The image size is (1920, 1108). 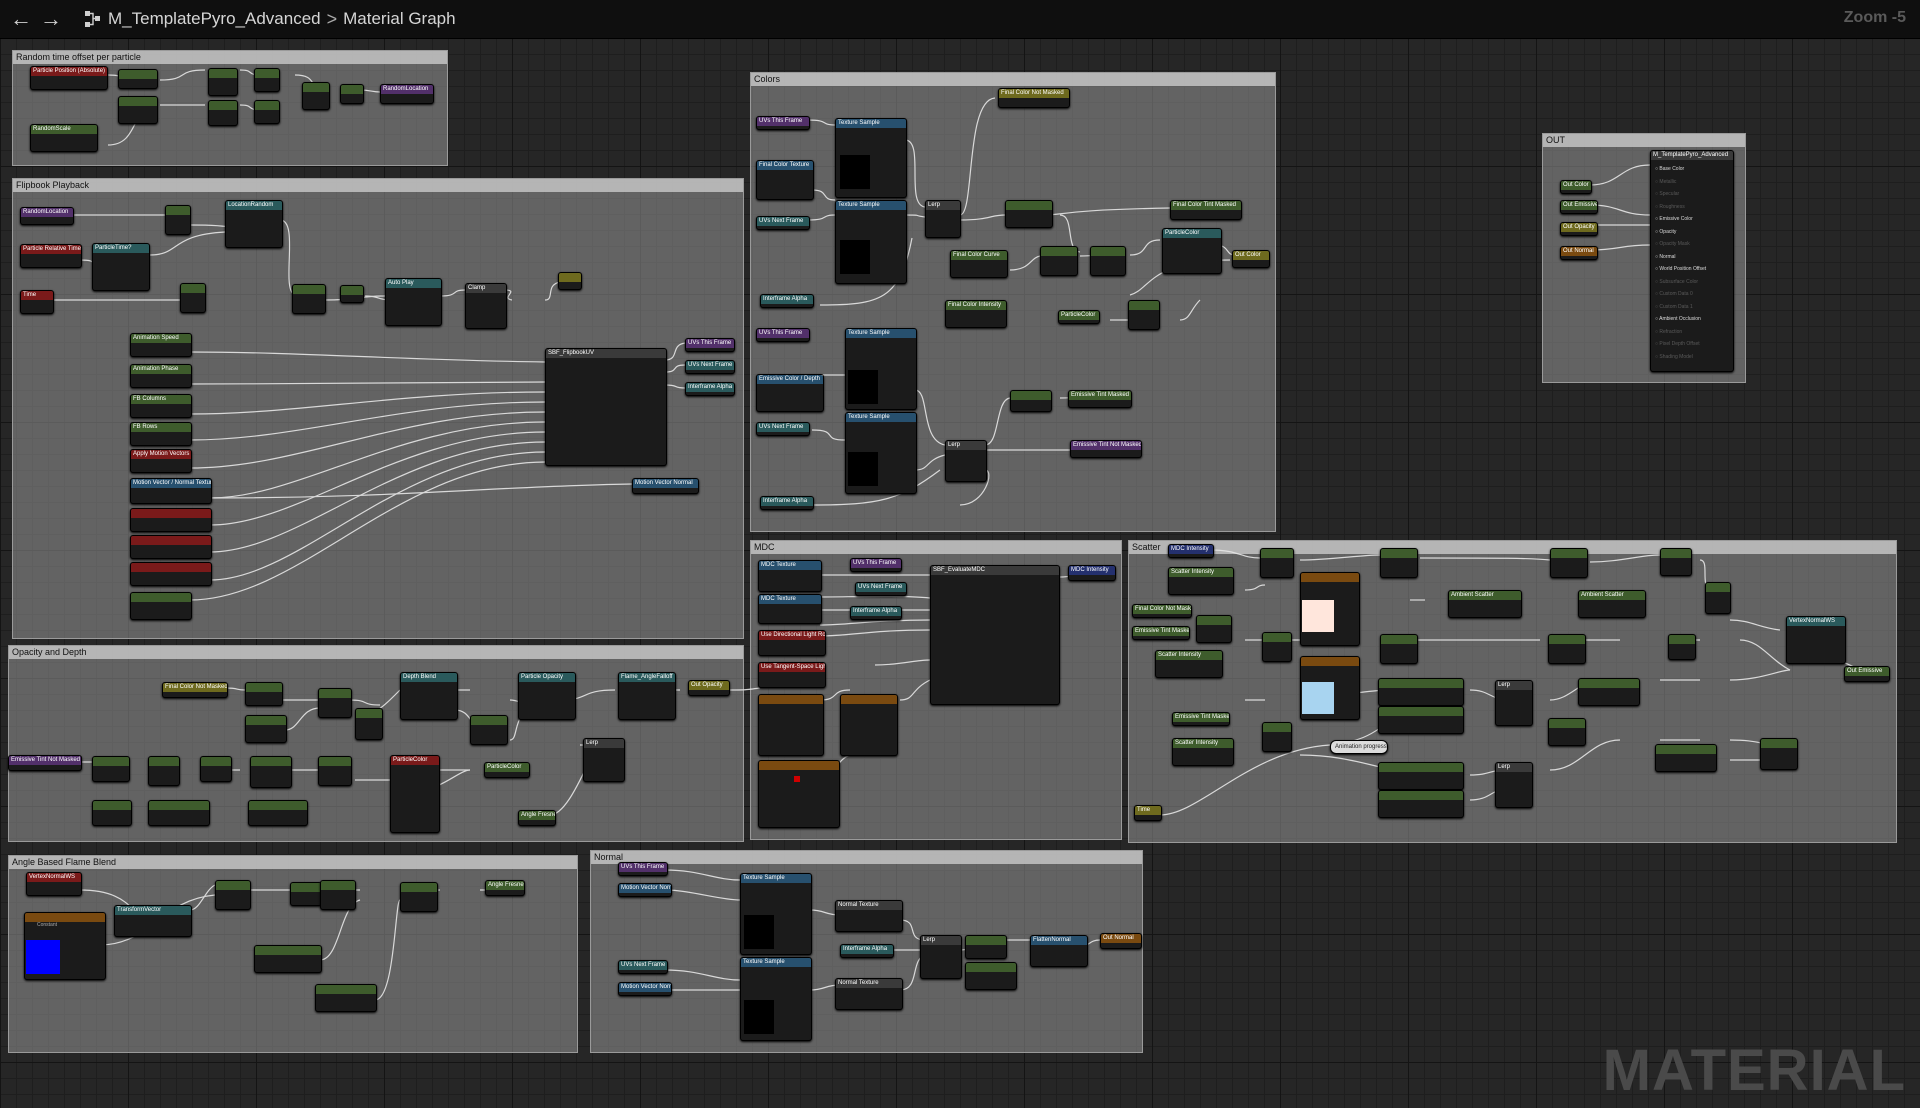 What do you see at coordinates (783, 223) in the screenshot?
I see `node-colors-uv-next: UVs Next Frame` at bounding box center [783, 223].